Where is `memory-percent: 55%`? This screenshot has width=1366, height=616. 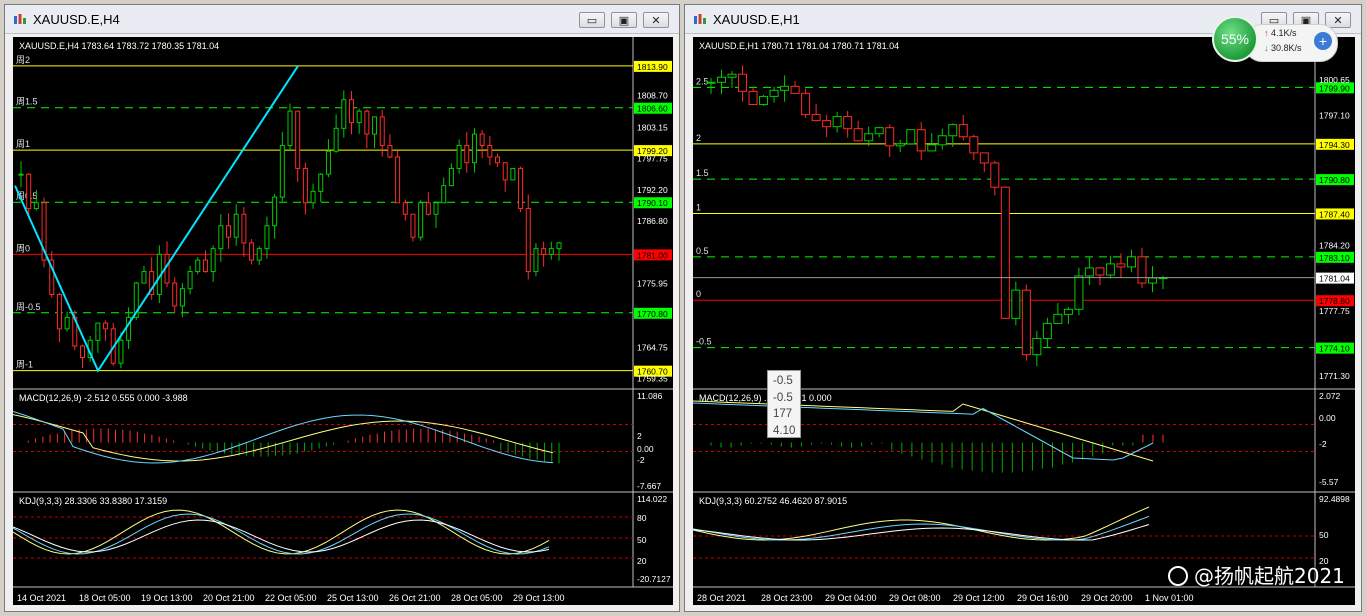 memory-percent: 55% is located at coordinates (1235, 39).